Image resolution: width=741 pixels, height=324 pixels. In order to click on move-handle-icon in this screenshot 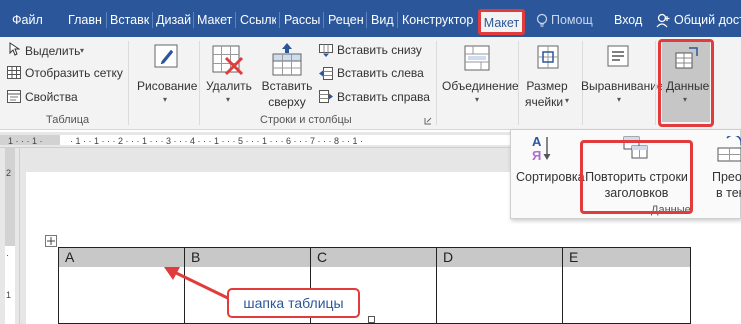, I will do `click(51, 241)`.